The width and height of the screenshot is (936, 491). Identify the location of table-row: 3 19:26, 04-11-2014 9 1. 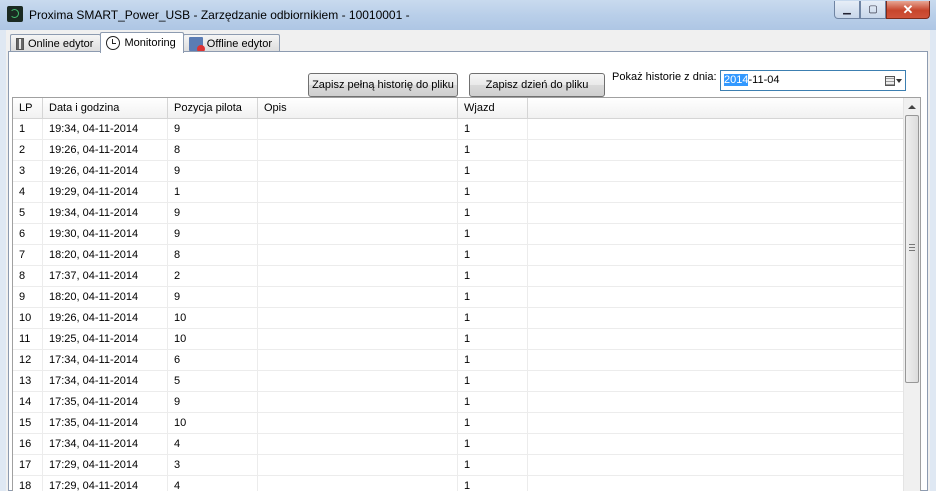
(458, 171).